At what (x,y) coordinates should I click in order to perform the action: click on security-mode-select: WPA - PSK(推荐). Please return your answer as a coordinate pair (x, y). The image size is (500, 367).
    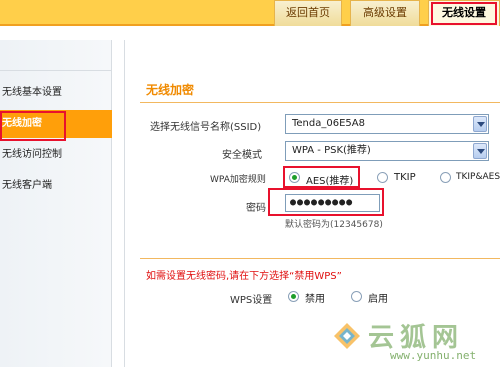
    Looking at the image, I should click on (387, 151).